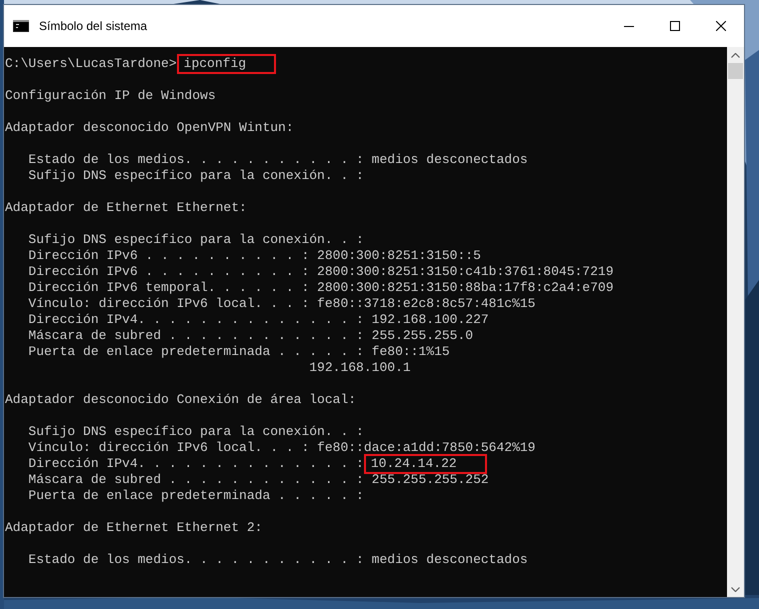 This screenshot has height=609, width=759. What do you see at coordinates (735, 71) in the screenshot?
I see `scroll-thumb` at bounding box center [735, 71].